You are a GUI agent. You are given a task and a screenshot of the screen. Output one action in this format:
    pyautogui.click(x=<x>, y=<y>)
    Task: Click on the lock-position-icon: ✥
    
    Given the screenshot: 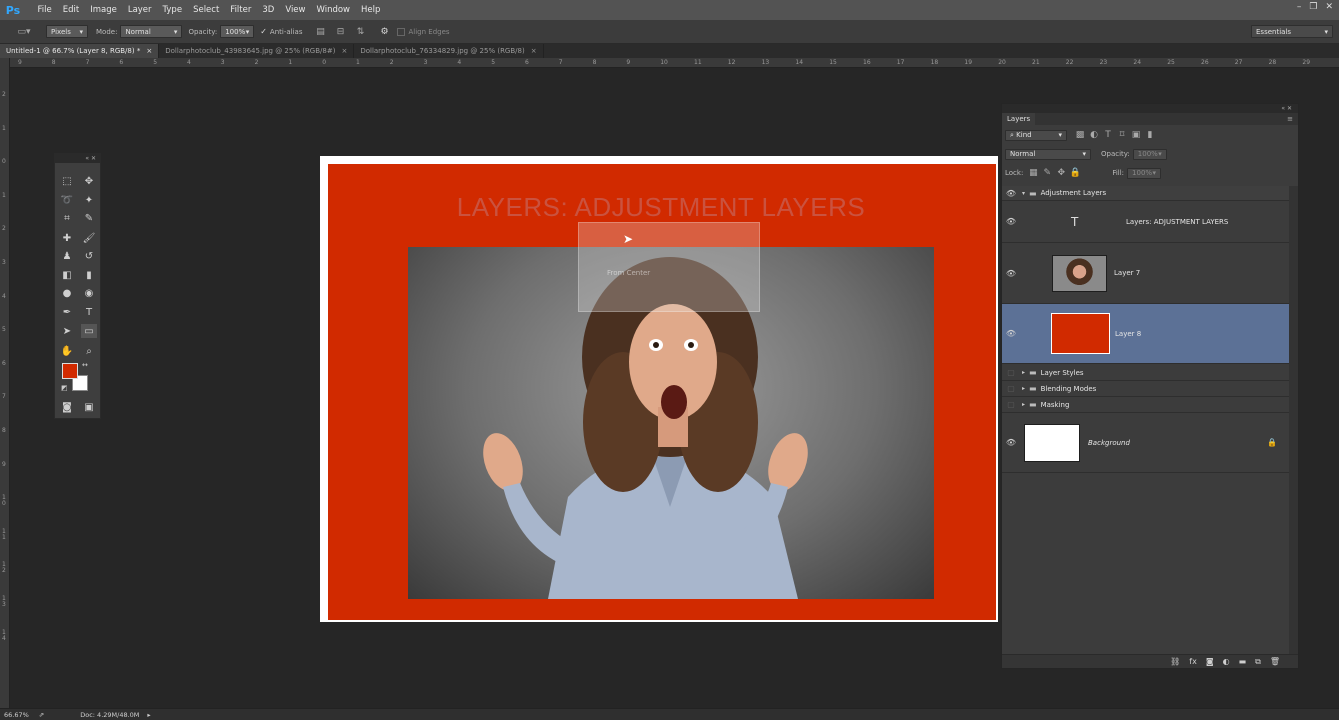 What is the action you would take?
    pyautogui.click(x=1061, y=173)
    